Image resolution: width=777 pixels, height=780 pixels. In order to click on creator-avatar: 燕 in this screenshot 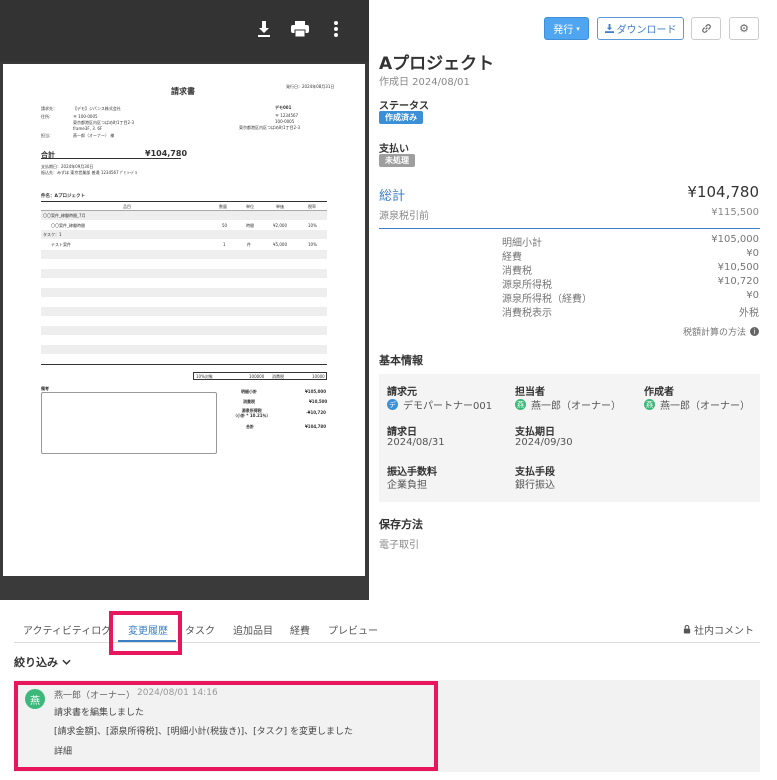, I will do `click(649, 404)`.